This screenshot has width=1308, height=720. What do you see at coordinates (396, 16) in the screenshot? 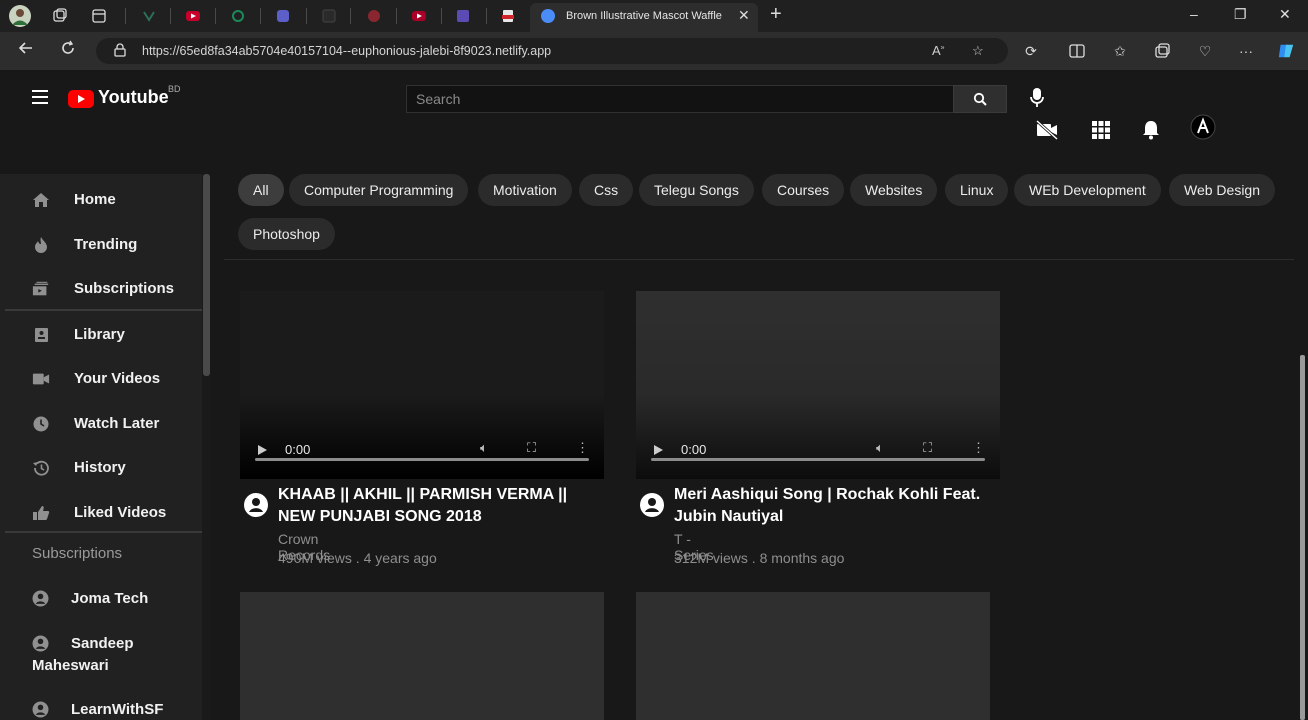
I see `tab-separator` at bounding box center [396, 16].